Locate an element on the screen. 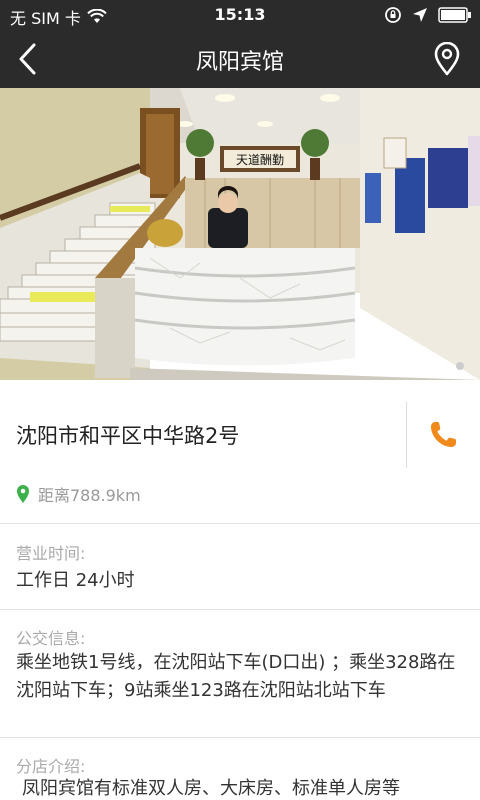 The image size is (480, 800). battery-icon is located at coordinates (454, 15).